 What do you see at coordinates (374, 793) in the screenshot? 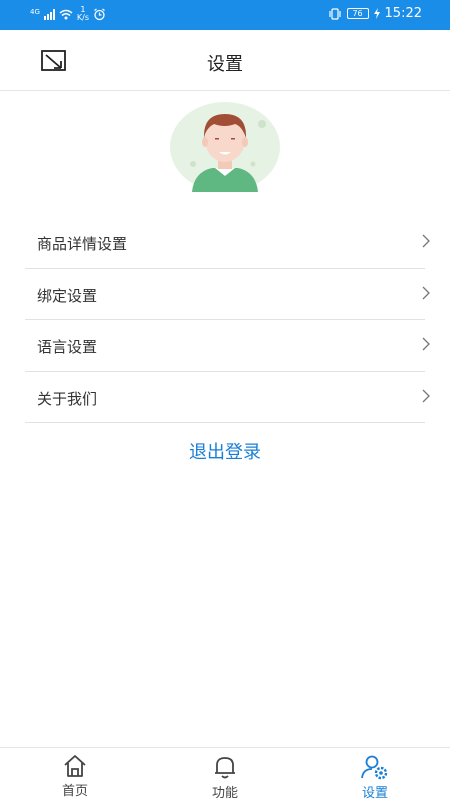
I see `tab-label: 设置` at bounding box center [374, 793].